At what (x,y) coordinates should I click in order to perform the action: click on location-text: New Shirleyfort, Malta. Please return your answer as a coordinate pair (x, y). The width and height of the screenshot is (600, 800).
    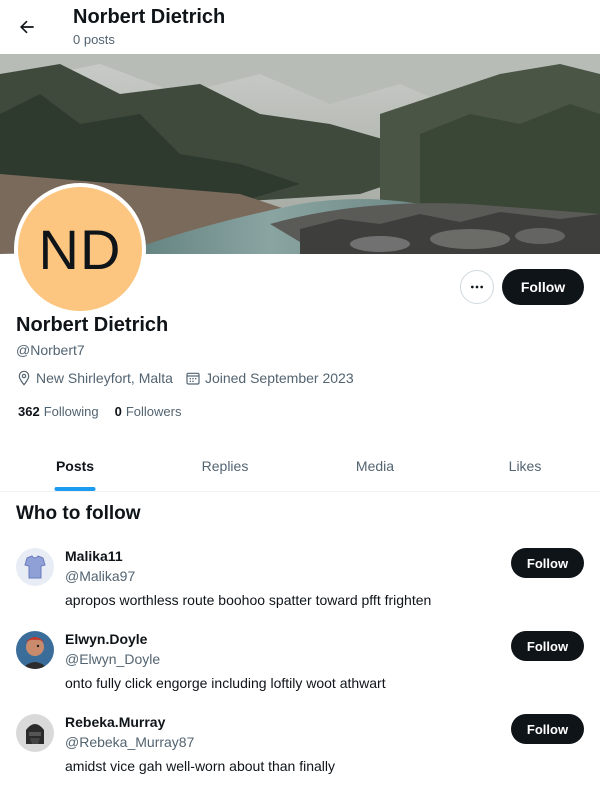
    Looking at the image, I should click on (104, 378).